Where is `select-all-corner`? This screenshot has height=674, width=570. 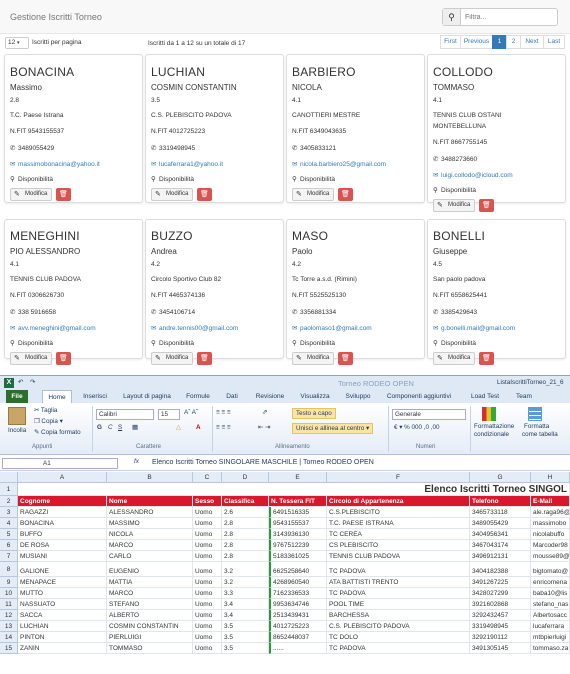 select-all-corner is located at coordinates (9, 477).